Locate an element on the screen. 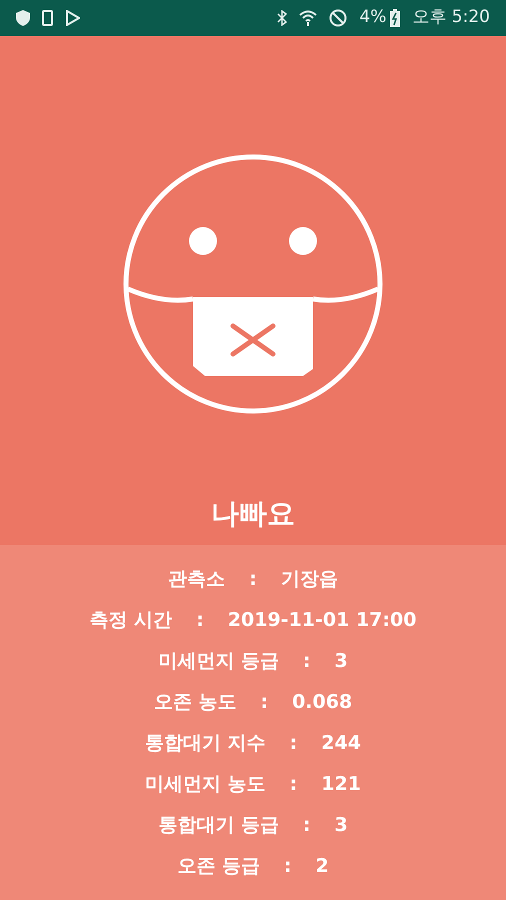  detail-label: 측정 시간 is located at coordinates (131, 620).